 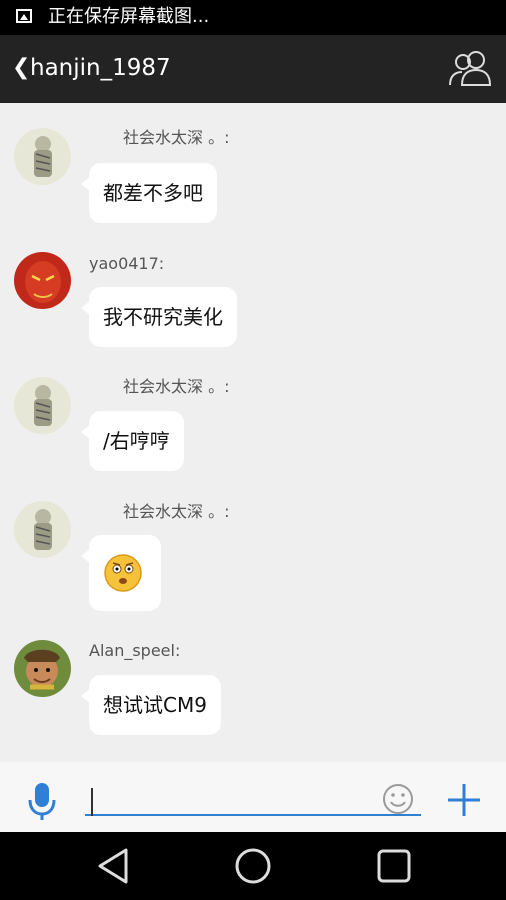 I want to click on input-bar, so click(x=253, y=797).